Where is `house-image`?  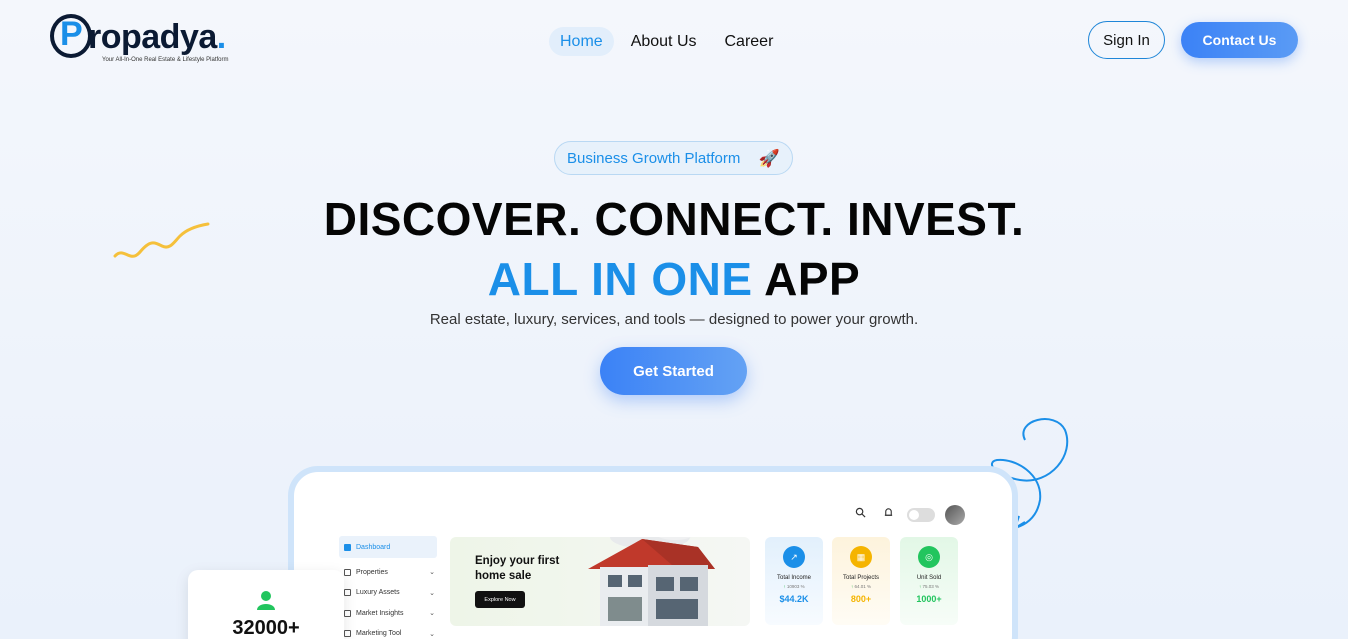
house-image is located at coordinates (651, 581).